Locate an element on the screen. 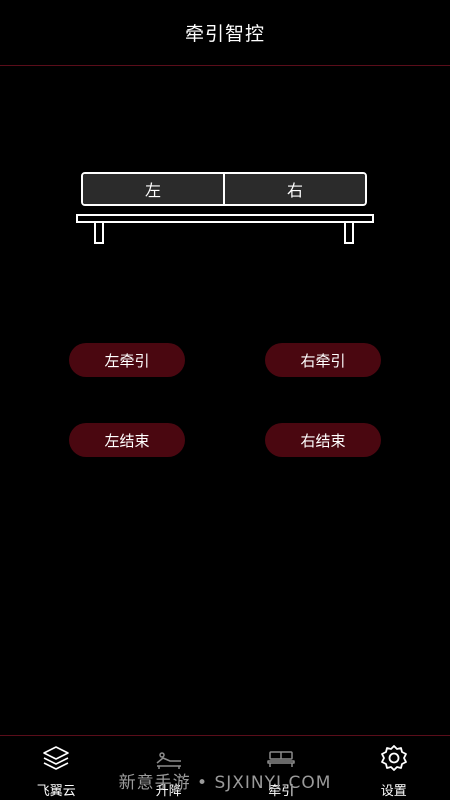  nav-label-lift: 升降 is located at coordinates (168, 791).